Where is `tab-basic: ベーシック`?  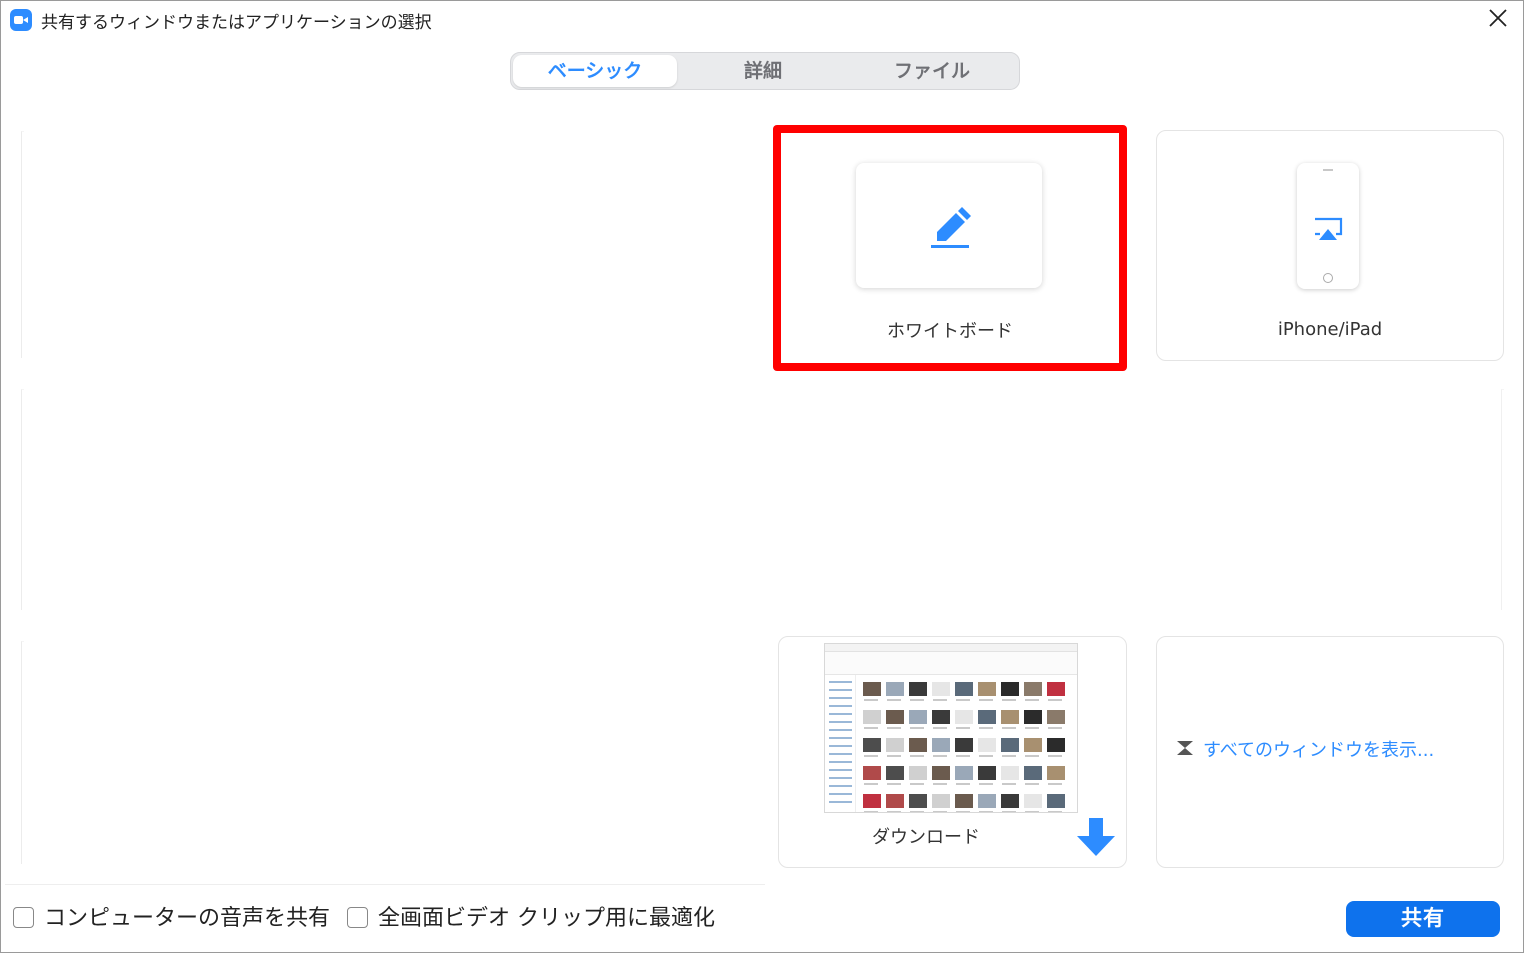 tab-basic: ベーシック is located at coordinates (595, 71).